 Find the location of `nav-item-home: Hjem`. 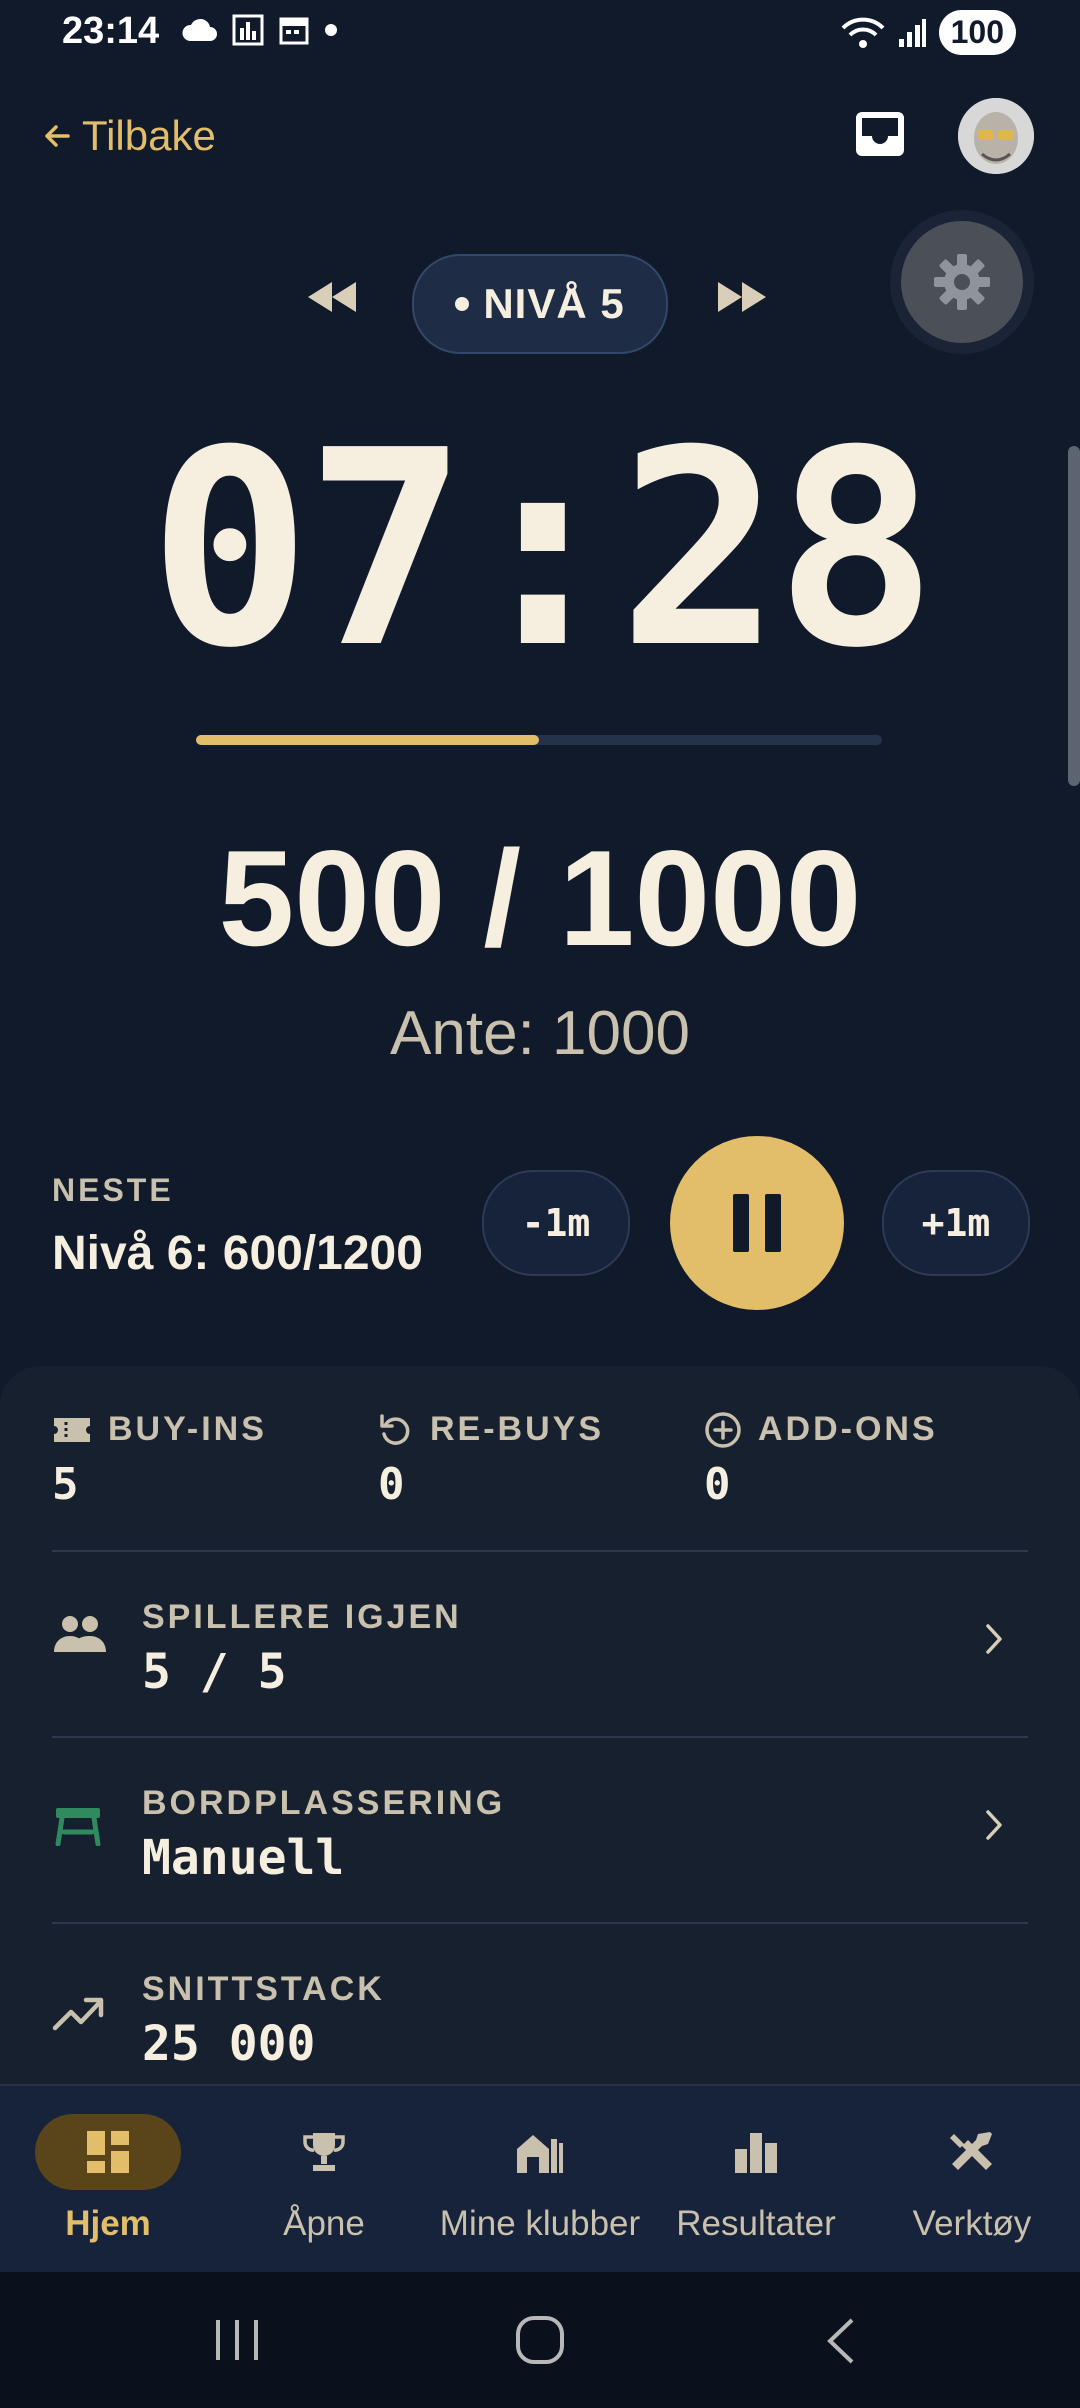

nav-item-home: Hjem is located at coordinates (108, 2180).